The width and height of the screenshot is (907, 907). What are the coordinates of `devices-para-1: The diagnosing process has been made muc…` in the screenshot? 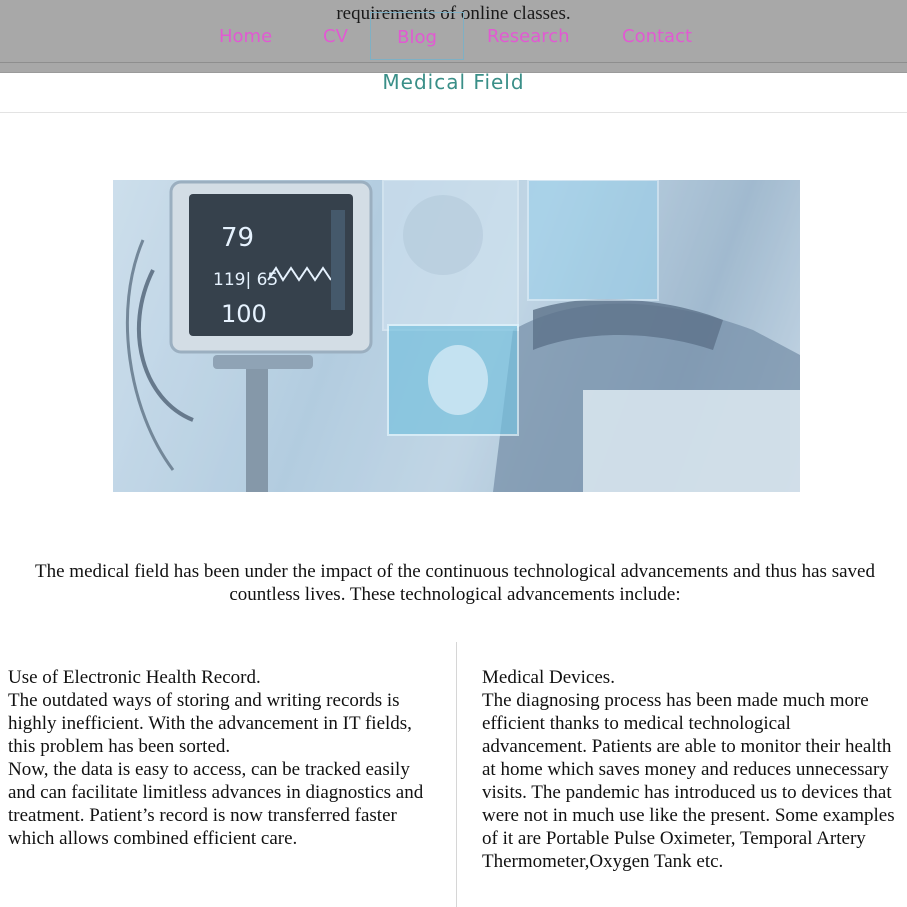 It's located at (688, 781).